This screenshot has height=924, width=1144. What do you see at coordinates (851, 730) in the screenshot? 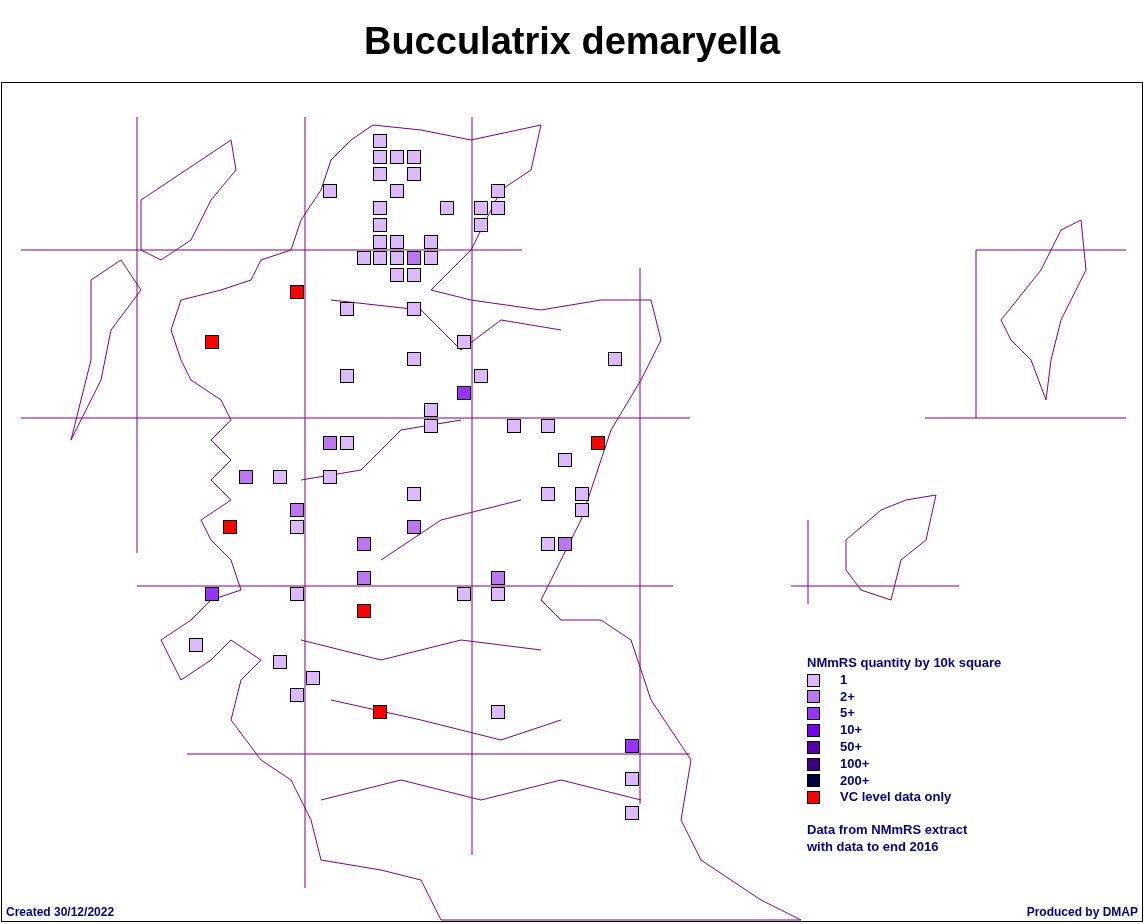
I see `legend-label: 10+` at bounding box center [851, 730].